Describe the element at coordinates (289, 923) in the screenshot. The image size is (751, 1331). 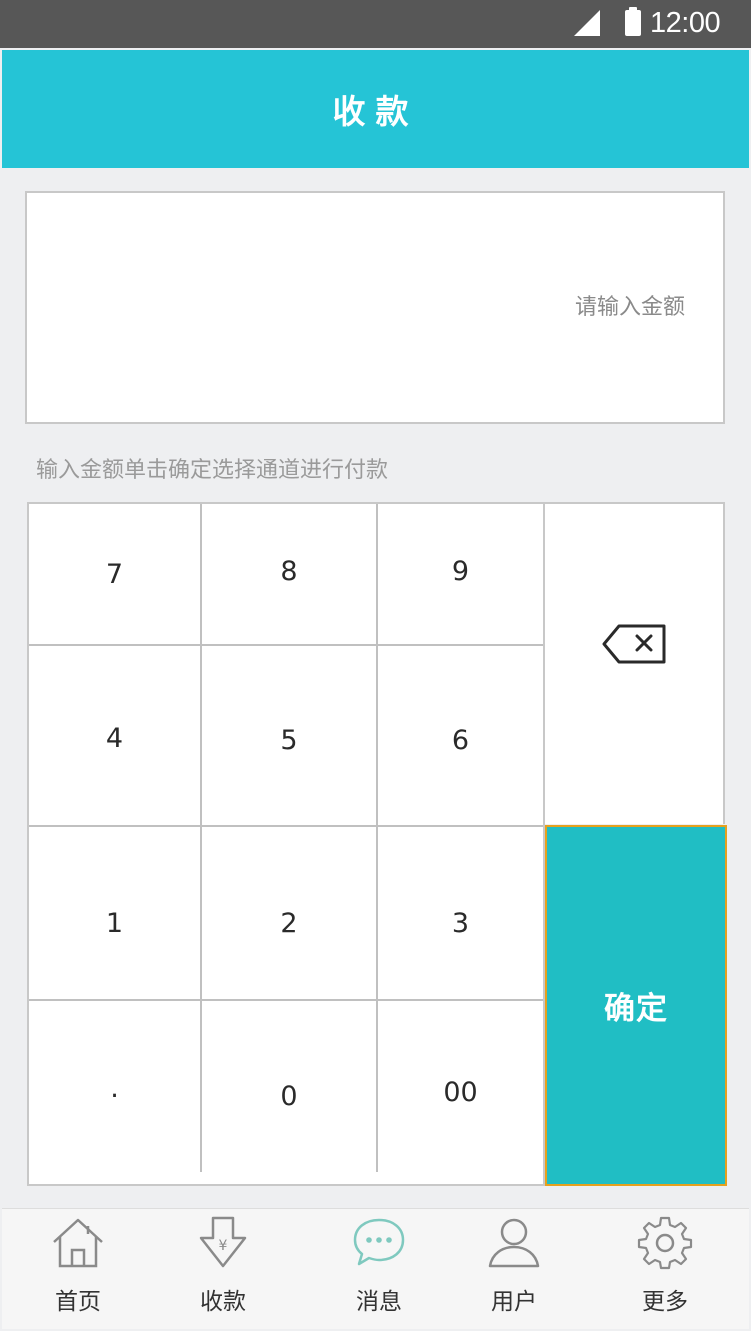
I see `key-2: 2` at that location.